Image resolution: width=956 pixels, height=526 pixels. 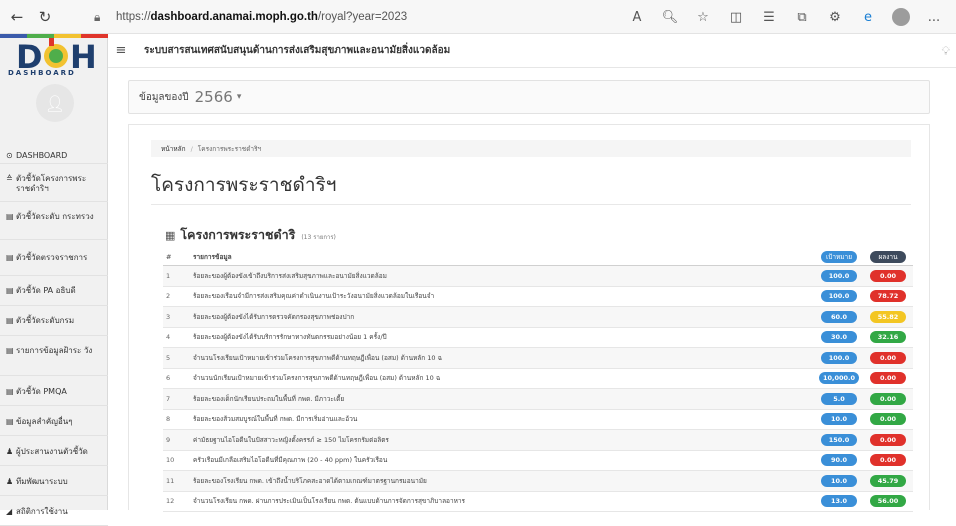 What do you see at coordinates (170, 501) in the screenshot?
I see `row-number: 12` at bounding box center [170, 501].